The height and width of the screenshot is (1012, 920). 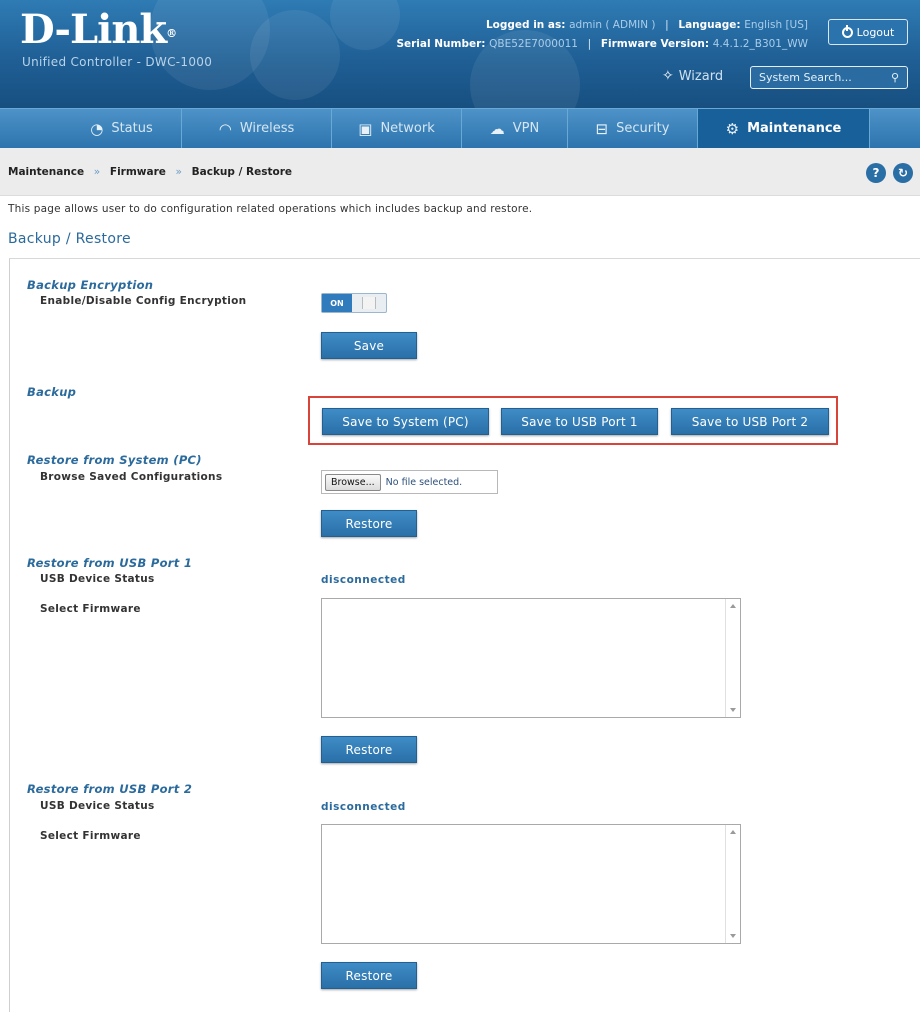 What do you see at coordinates (69, 239) in the screenshot?
I see `page-title: Backup / Restore` at bounding box center [69, 239].